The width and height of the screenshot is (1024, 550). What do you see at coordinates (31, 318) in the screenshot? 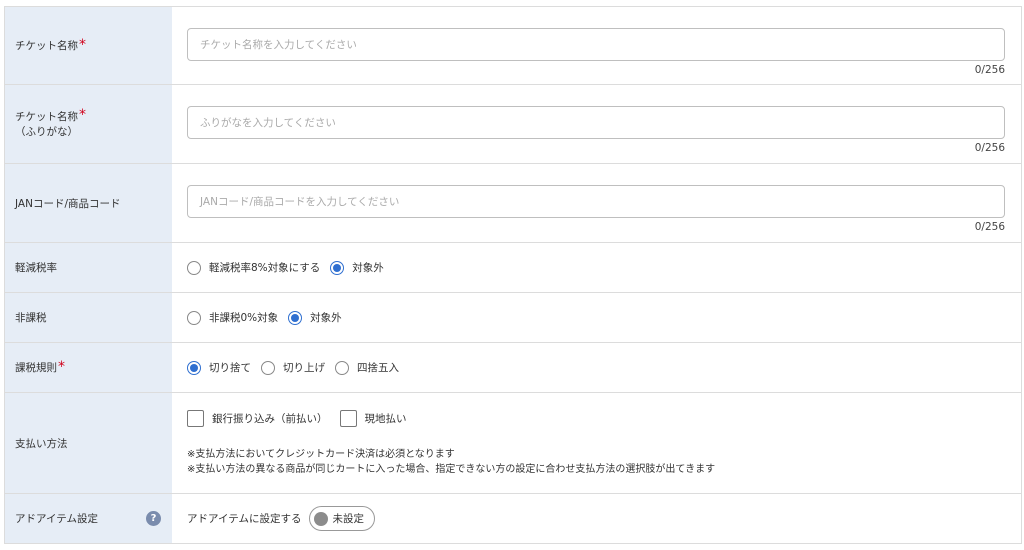
I see `tax-exempt-label-text: 非課税` at bounding box center [31, 318].